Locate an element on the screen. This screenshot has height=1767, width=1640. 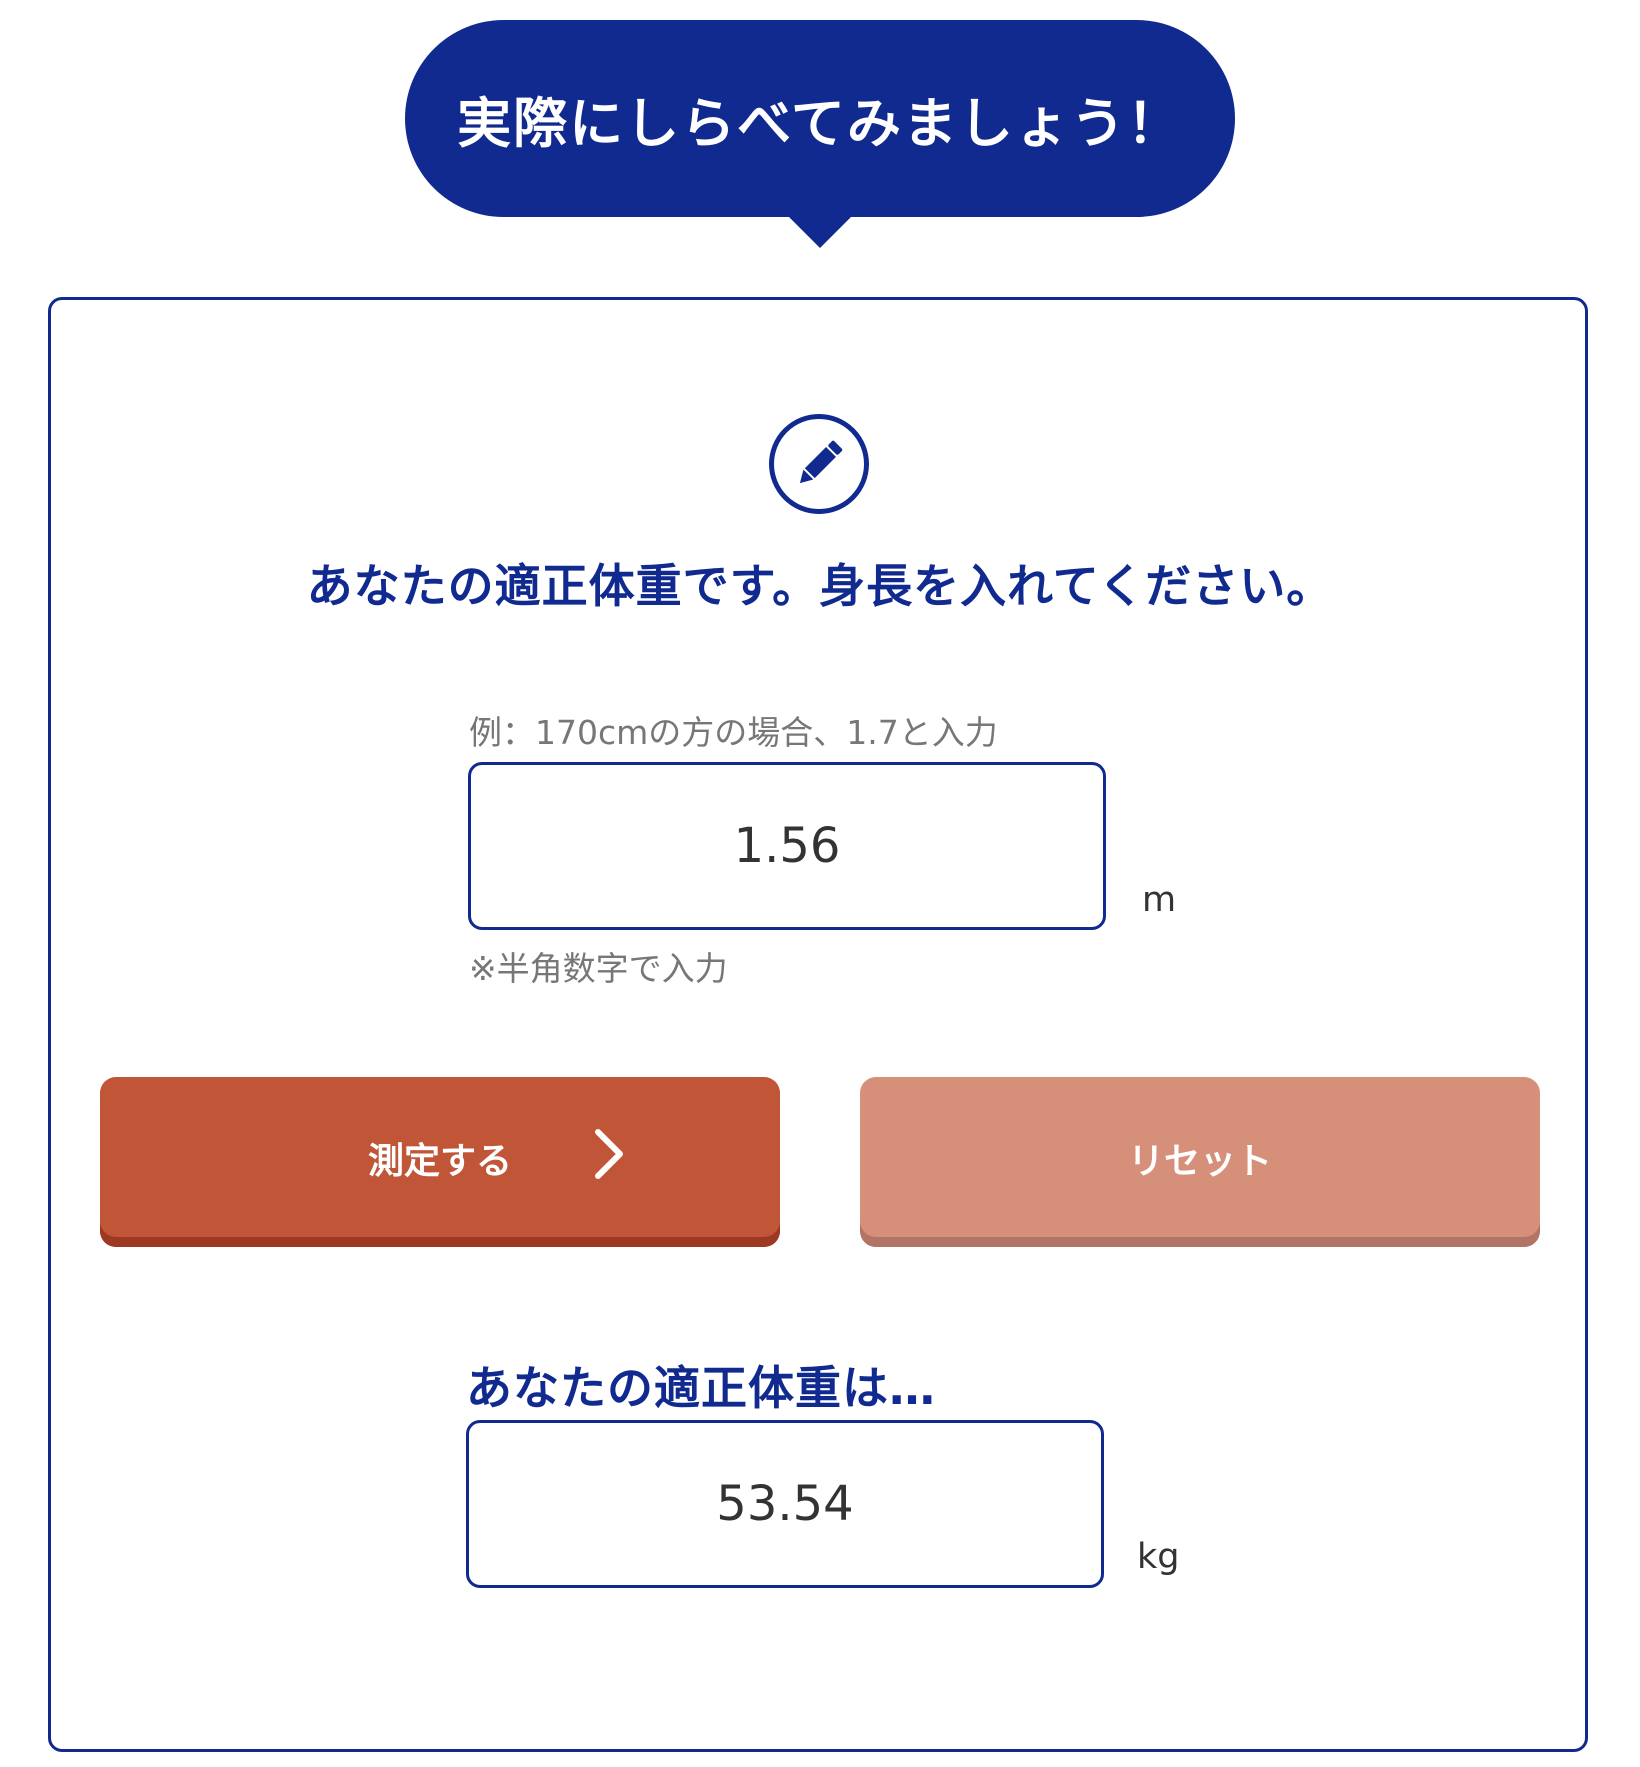
title-speech-bubble: 実際にしらべてみましょう！ is located at coordinates (820, 134).